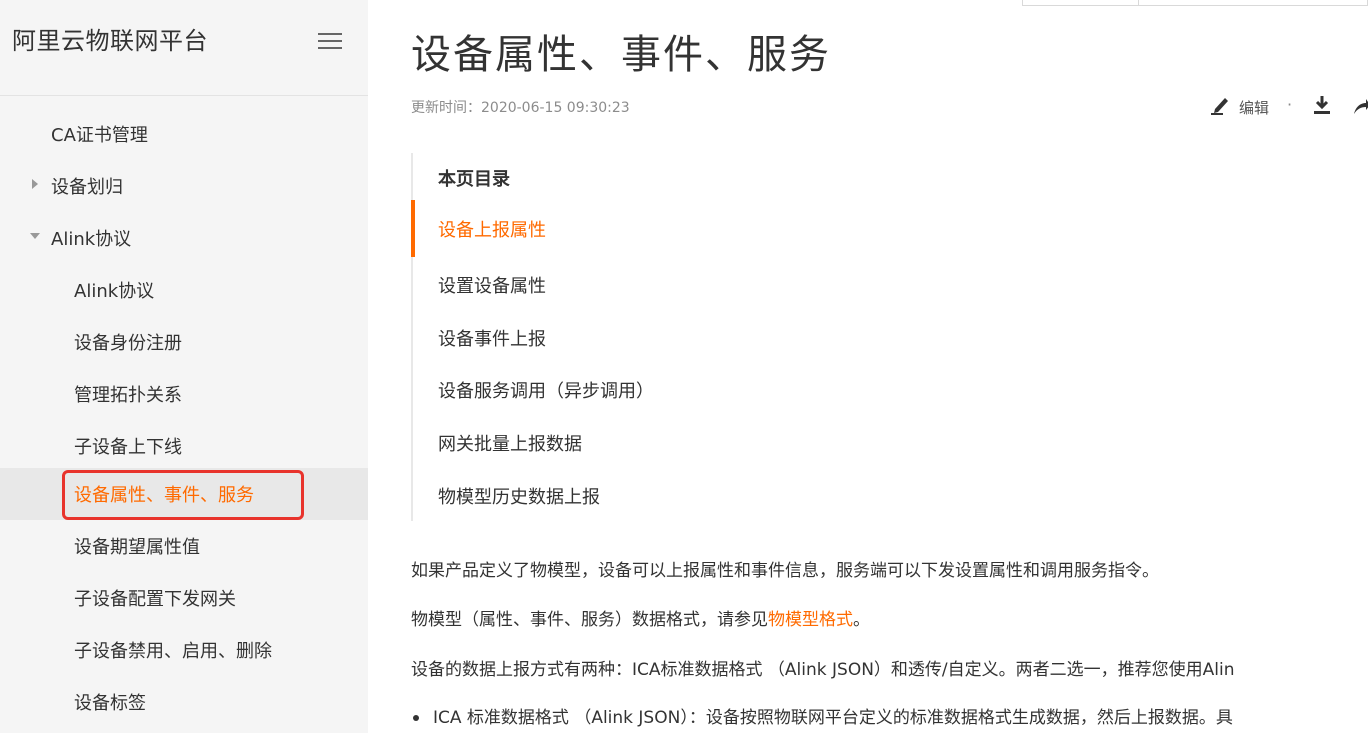 Image resolution: width=1368 pixels, height=733 pixels. Describe the element at coordinates (35, 236) in the screenshot. I see `caret-down-icon` at that location.